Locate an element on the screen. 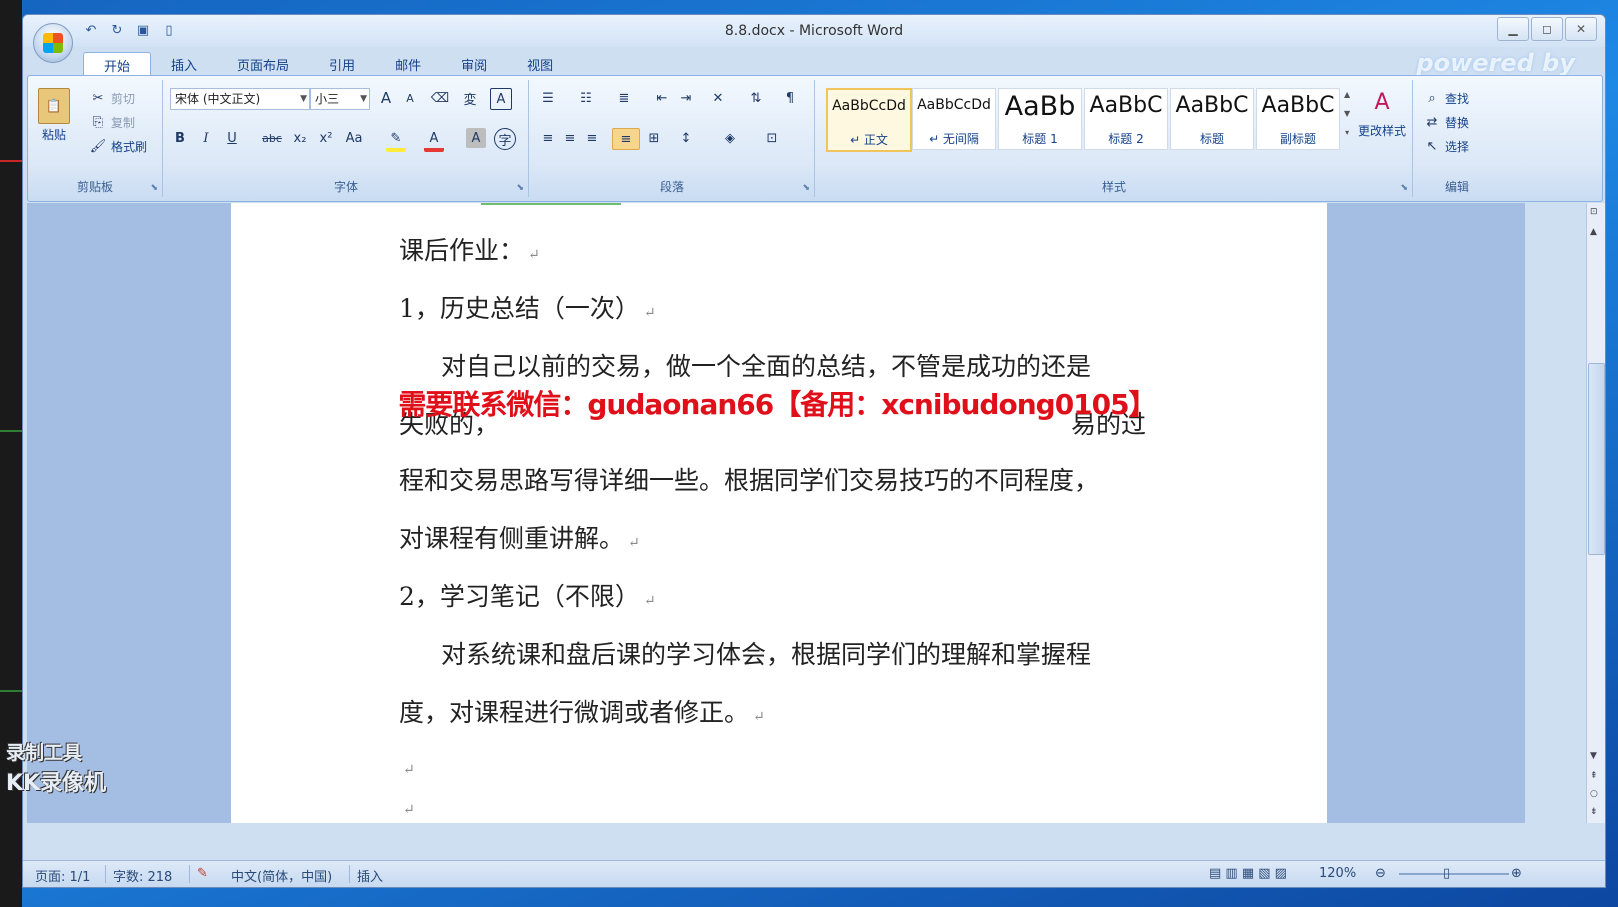 This screenshot has width=1618, height=907. doc-line: 程和交易思路写得详细一些。根据同学们交易技巧的不同程度， is located at coordinates (749, 479).